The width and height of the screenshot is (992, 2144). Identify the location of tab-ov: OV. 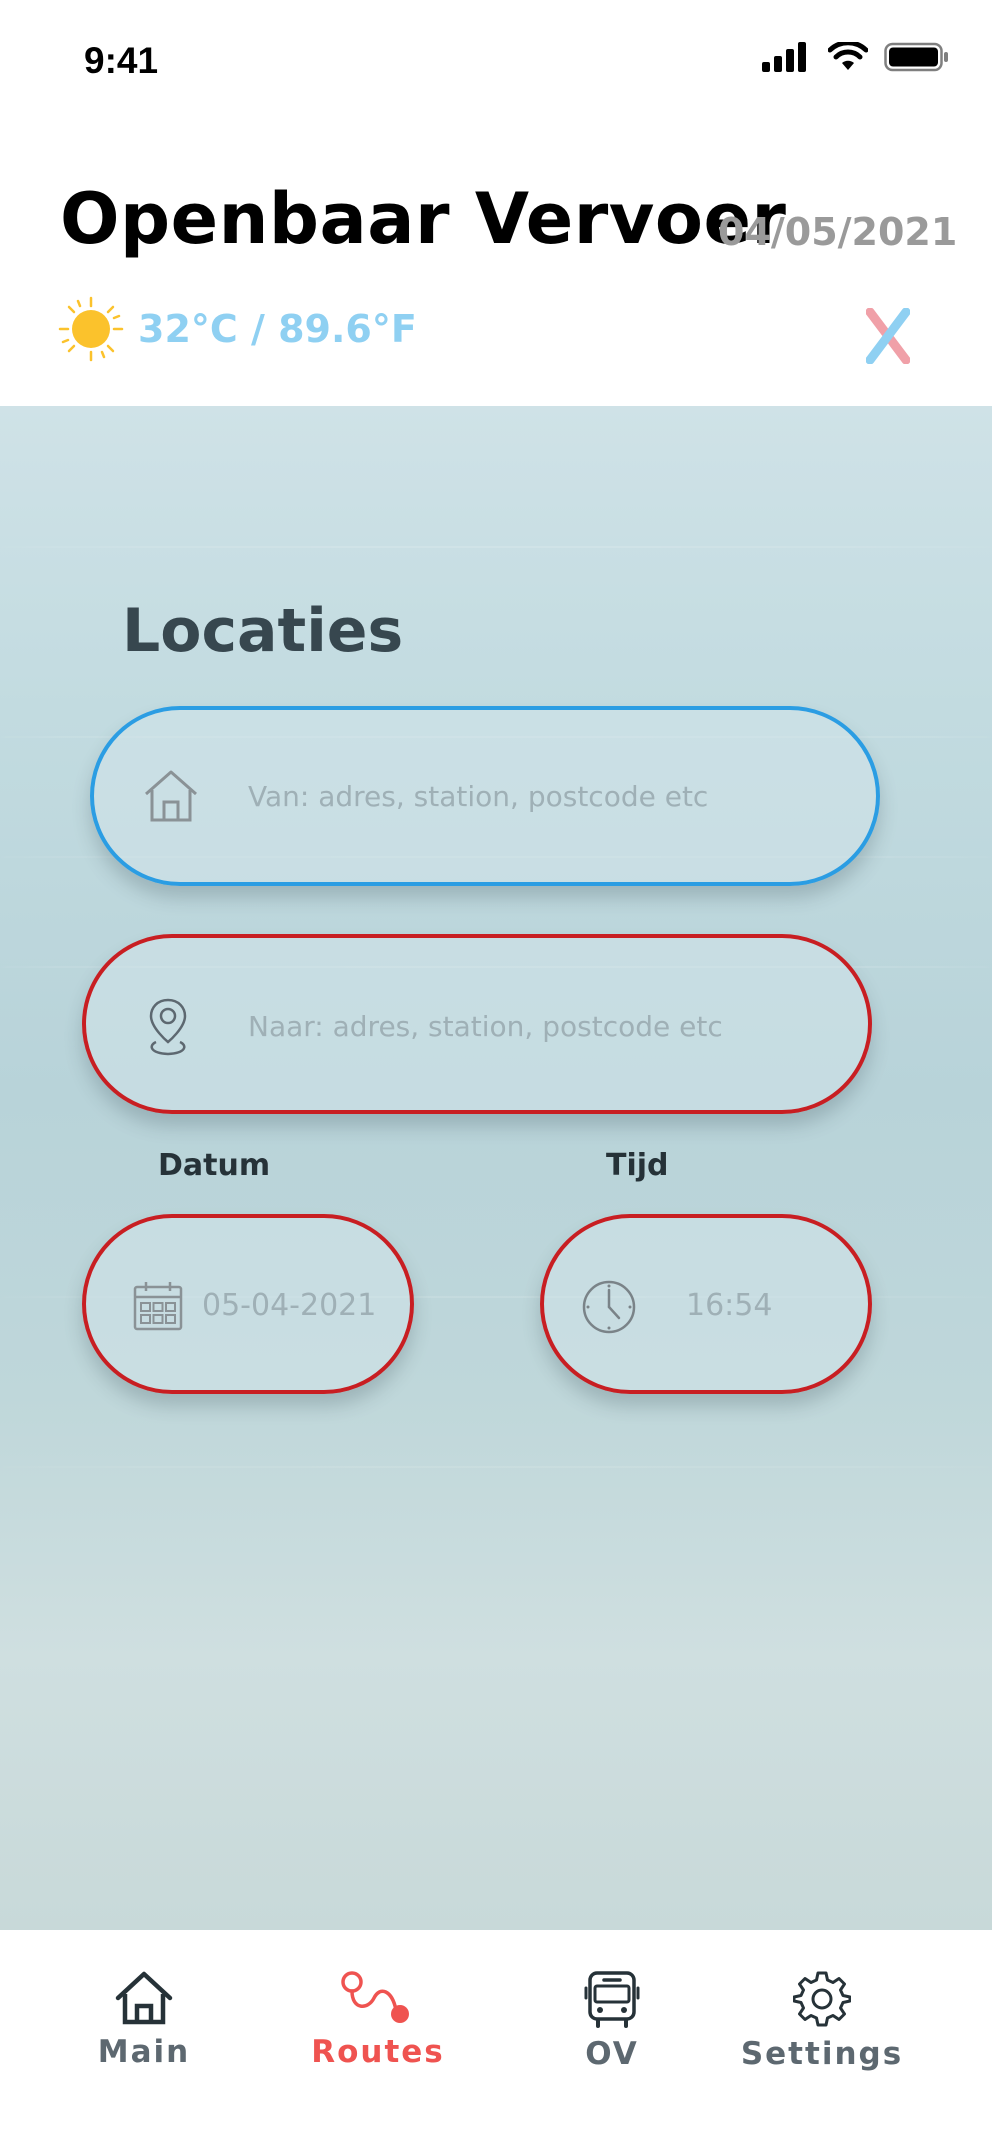
(612, 2021).